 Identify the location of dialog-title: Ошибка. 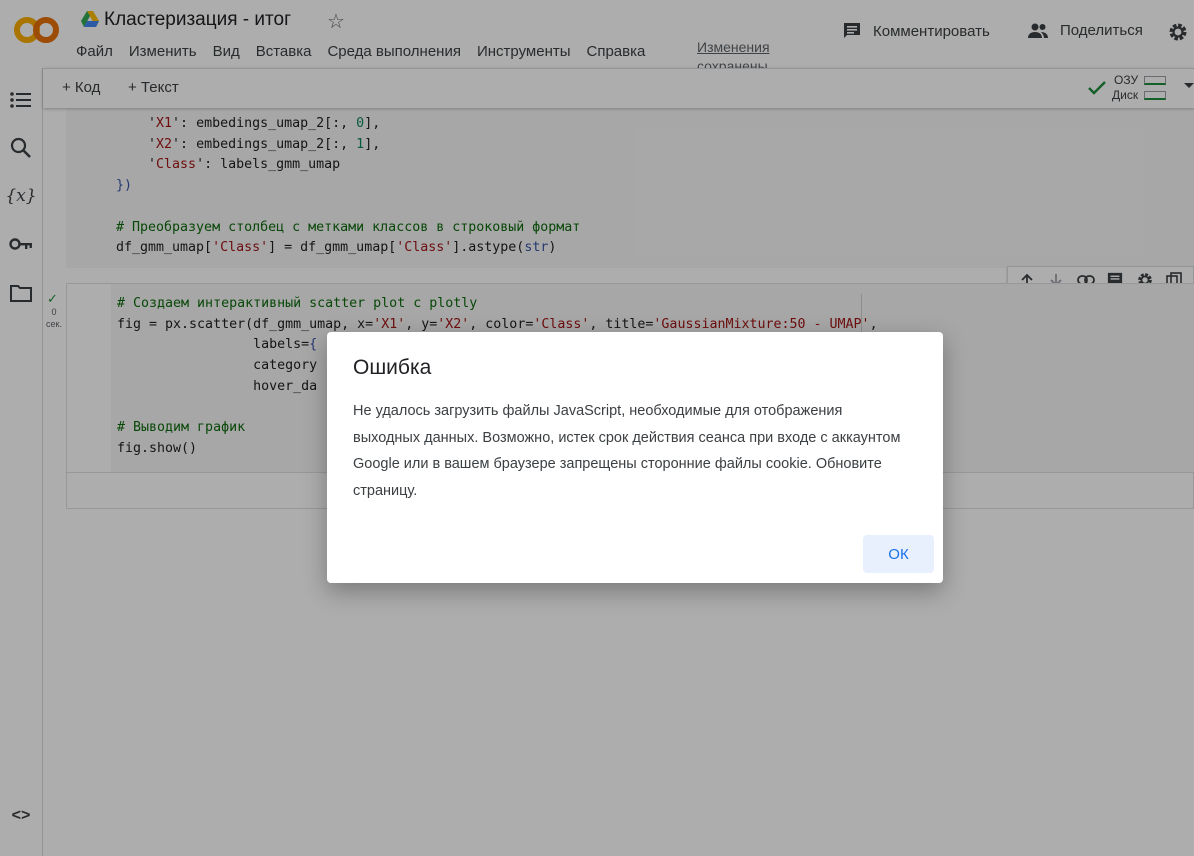
(392, 367).